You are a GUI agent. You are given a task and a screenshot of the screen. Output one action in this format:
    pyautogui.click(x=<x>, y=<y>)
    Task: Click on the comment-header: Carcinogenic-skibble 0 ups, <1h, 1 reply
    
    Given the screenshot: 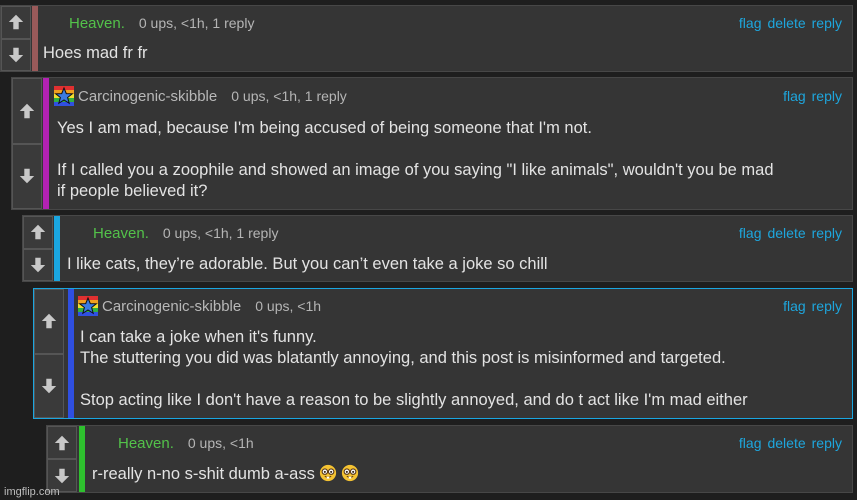 What is the action you would take?
    pyautogui.click(x=200, y=96)
    